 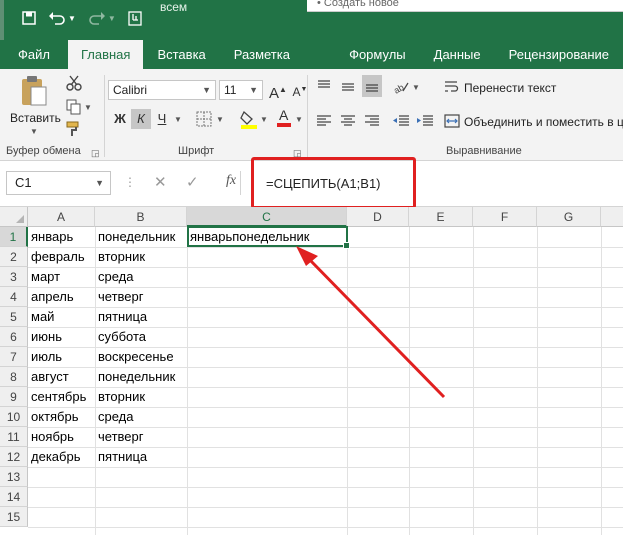 I want to click on cell-a3: март, so click(x=44, y=277).